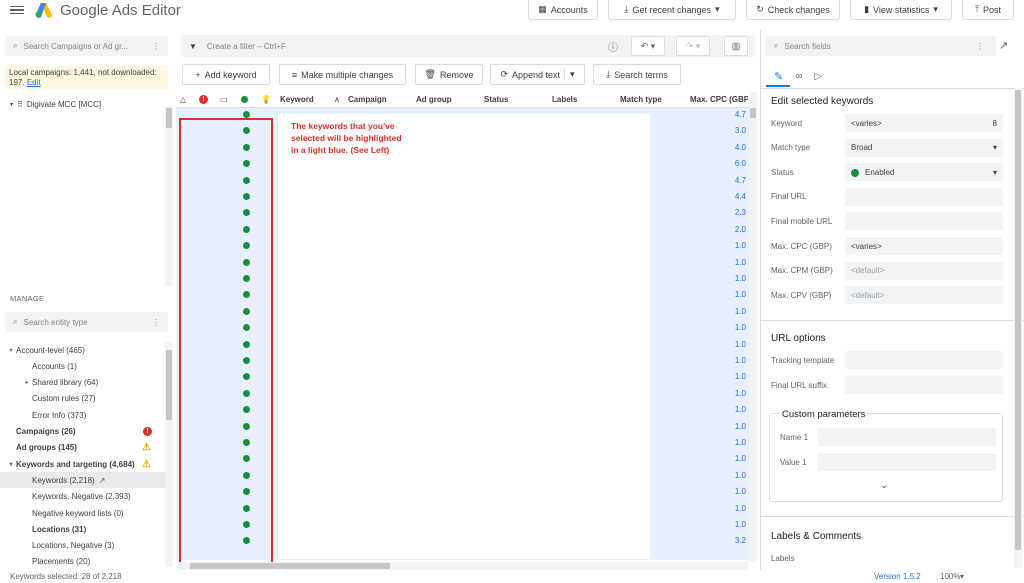 The width and height of the screenshot is (1024, 583). Describe the element at coordinates (342, 74) in the screenshot. I see `make-multiple-changes-button: ≡ Make multiple changes` at that location.